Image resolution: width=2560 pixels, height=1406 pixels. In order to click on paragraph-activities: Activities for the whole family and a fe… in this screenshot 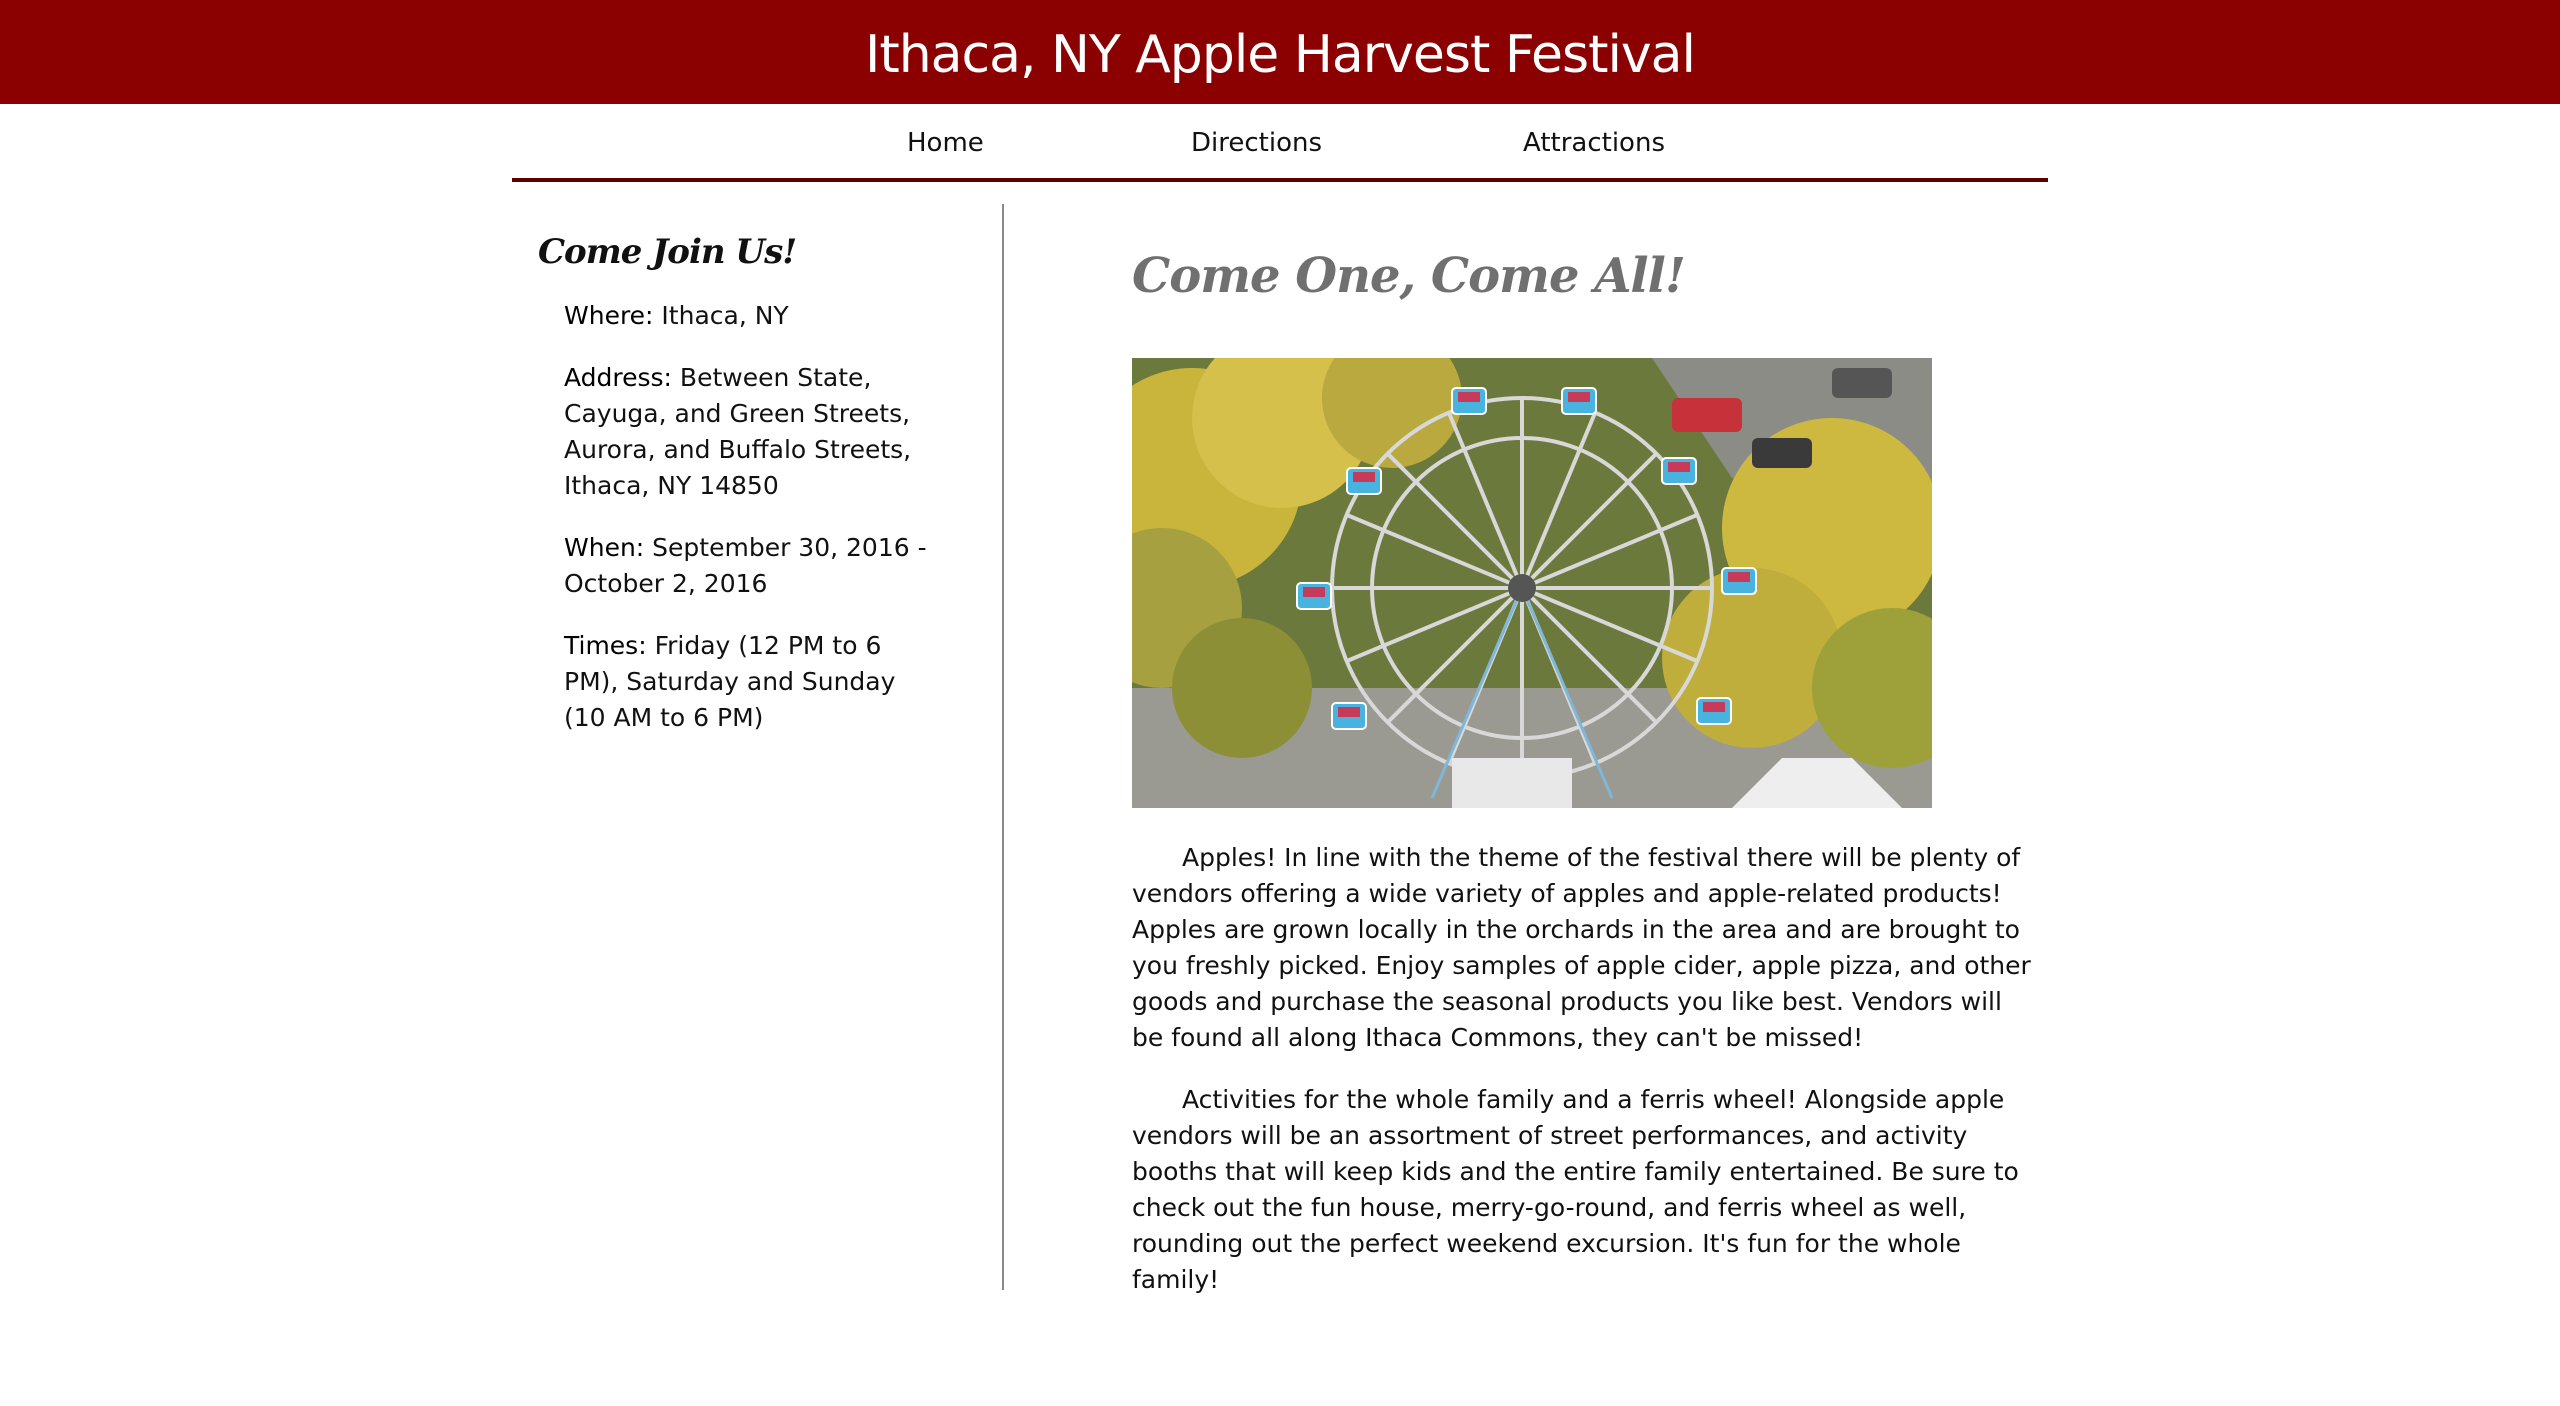, I will do `click(1575, 1189)`.